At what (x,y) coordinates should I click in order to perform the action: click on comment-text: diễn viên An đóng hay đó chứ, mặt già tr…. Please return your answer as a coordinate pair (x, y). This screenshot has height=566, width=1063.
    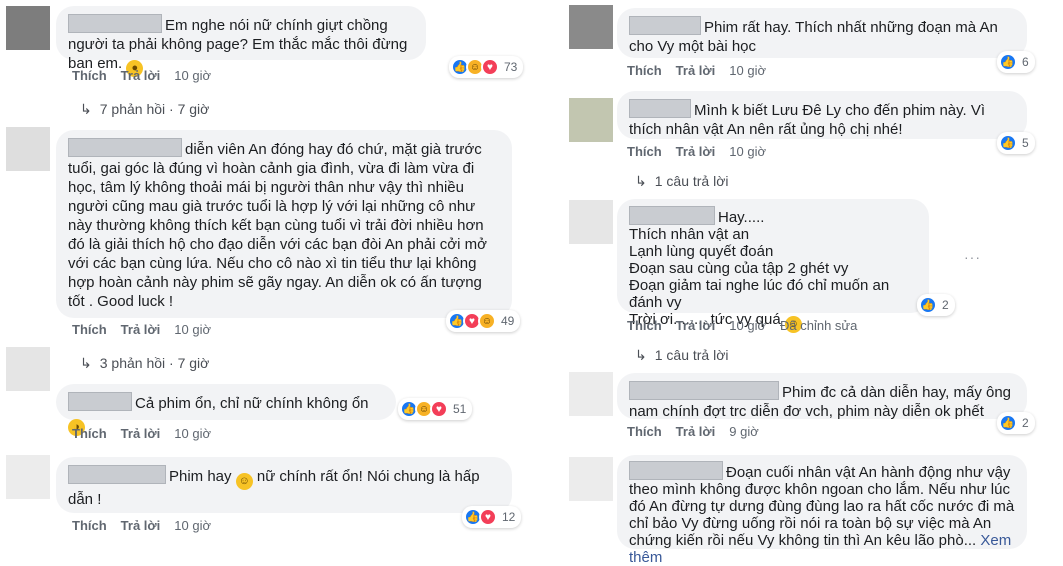
    Looking at the image, I should click on (277, 225).